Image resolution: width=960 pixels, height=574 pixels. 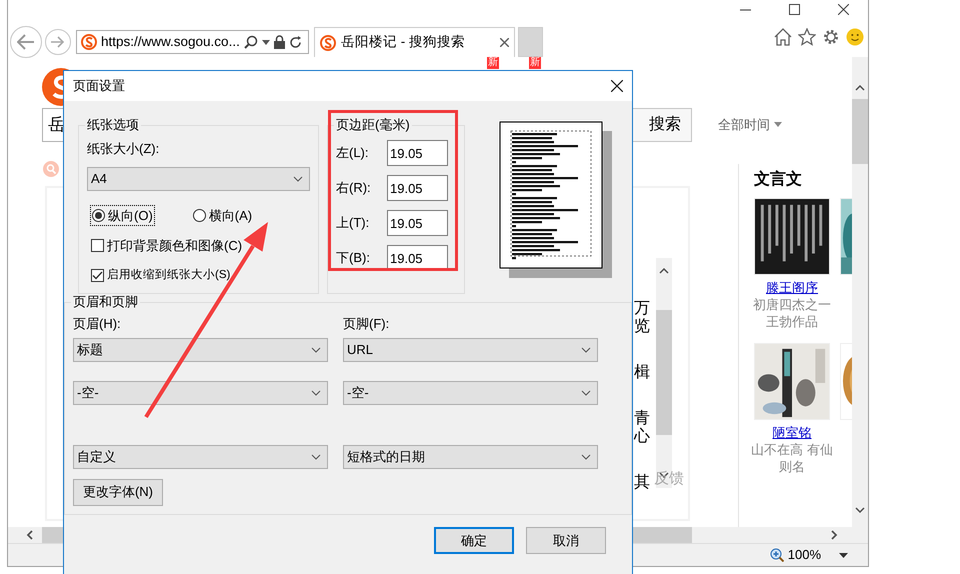 I want to click on article-summary: 则名, so click(x=792, y=466).